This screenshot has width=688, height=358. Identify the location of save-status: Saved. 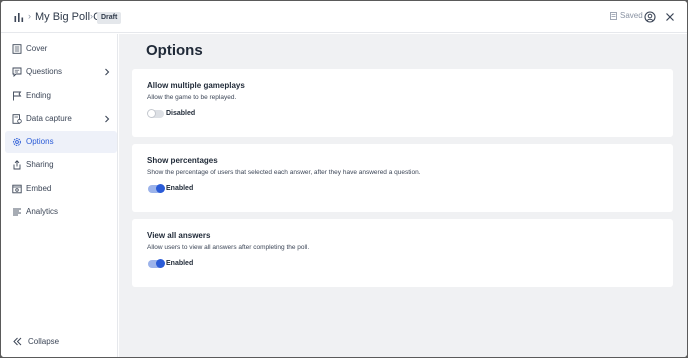
(626, 15).